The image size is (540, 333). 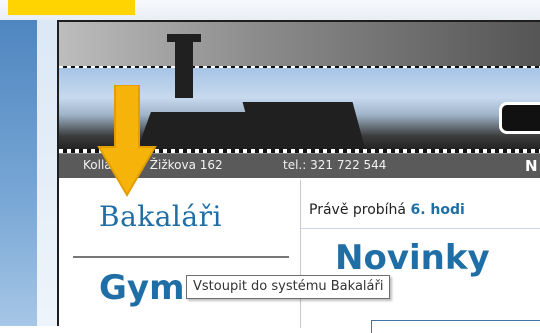 What do you see at coordinates (335, 165) in the screenshot?
I see `phone-text: tel.: 321 722 544` at bounding box center [335, 165].